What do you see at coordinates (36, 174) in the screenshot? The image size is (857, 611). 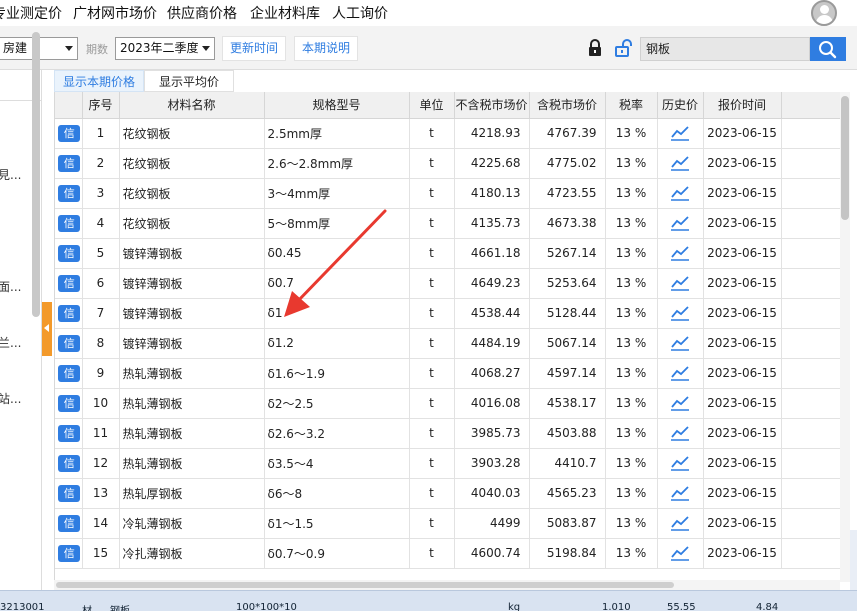 I see `left-scrollbar-thumb` at bounding box center [36, 174].